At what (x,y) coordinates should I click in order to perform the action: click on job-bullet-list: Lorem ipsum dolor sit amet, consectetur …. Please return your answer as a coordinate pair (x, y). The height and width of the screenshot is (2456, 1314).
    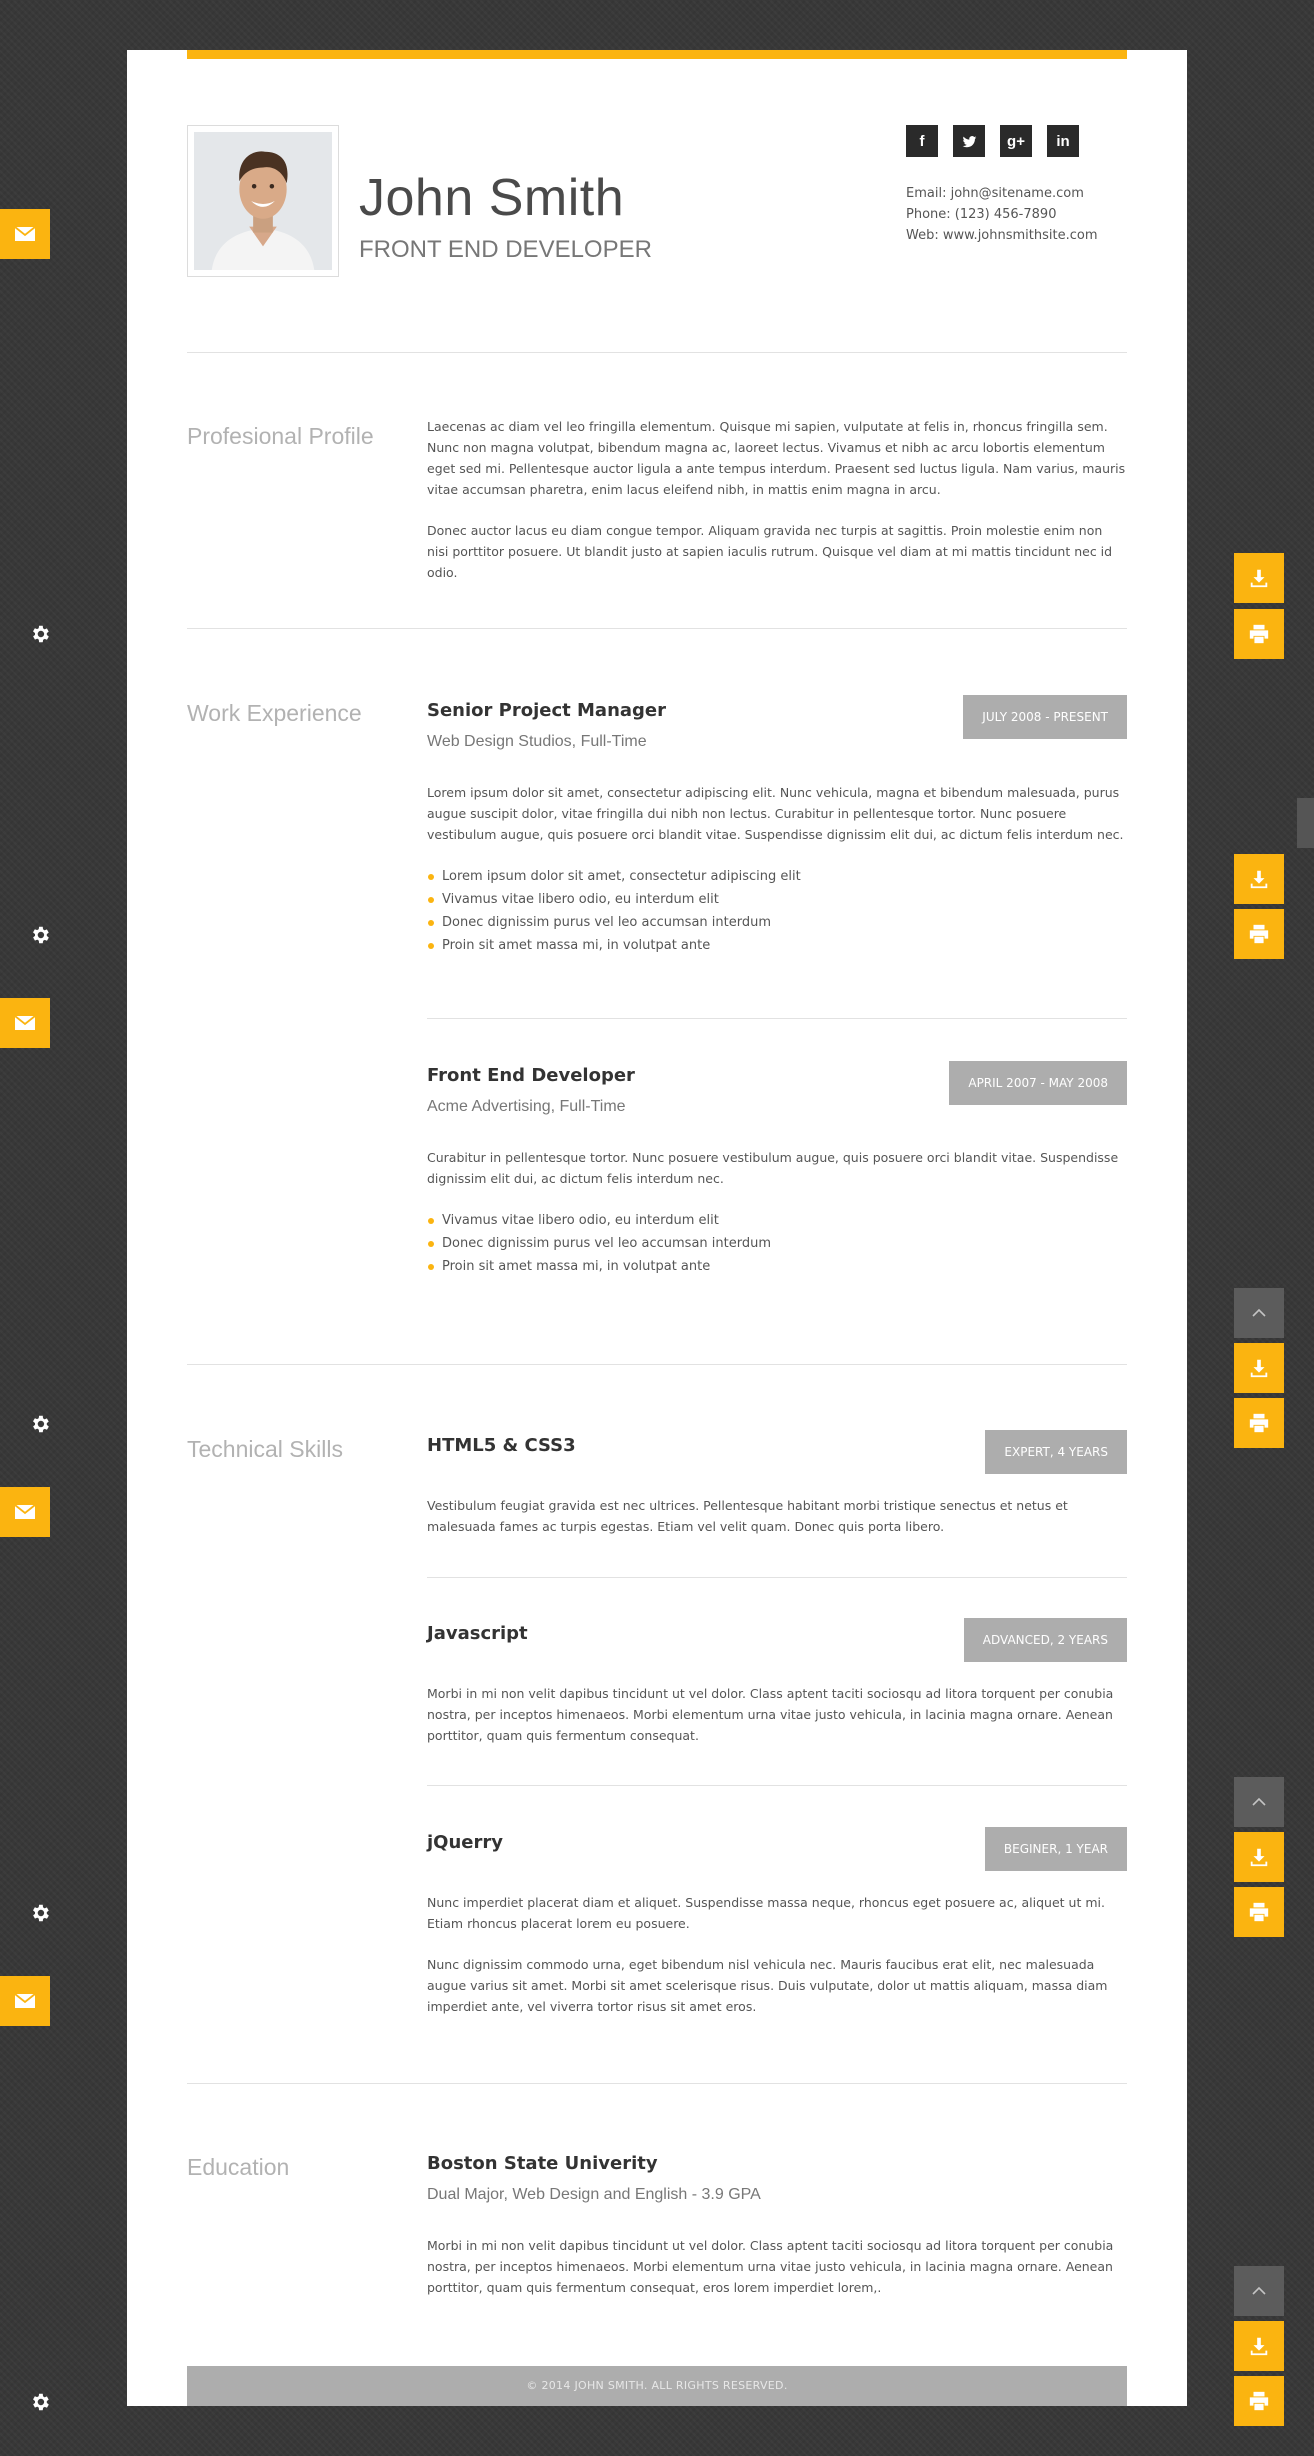
    Looking at the image, I should click on (614, 911).